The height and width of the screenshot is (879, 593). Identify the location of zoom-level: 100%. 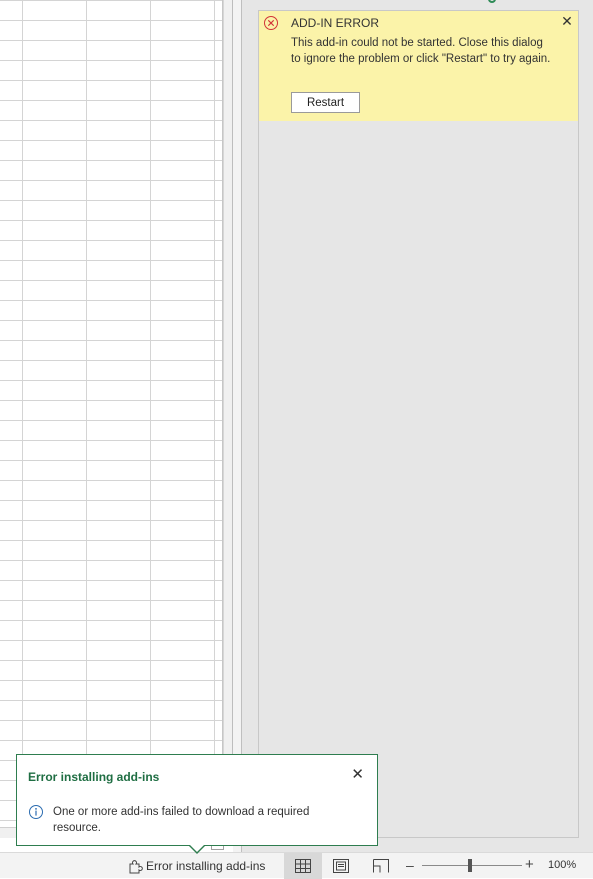
(562, 865).